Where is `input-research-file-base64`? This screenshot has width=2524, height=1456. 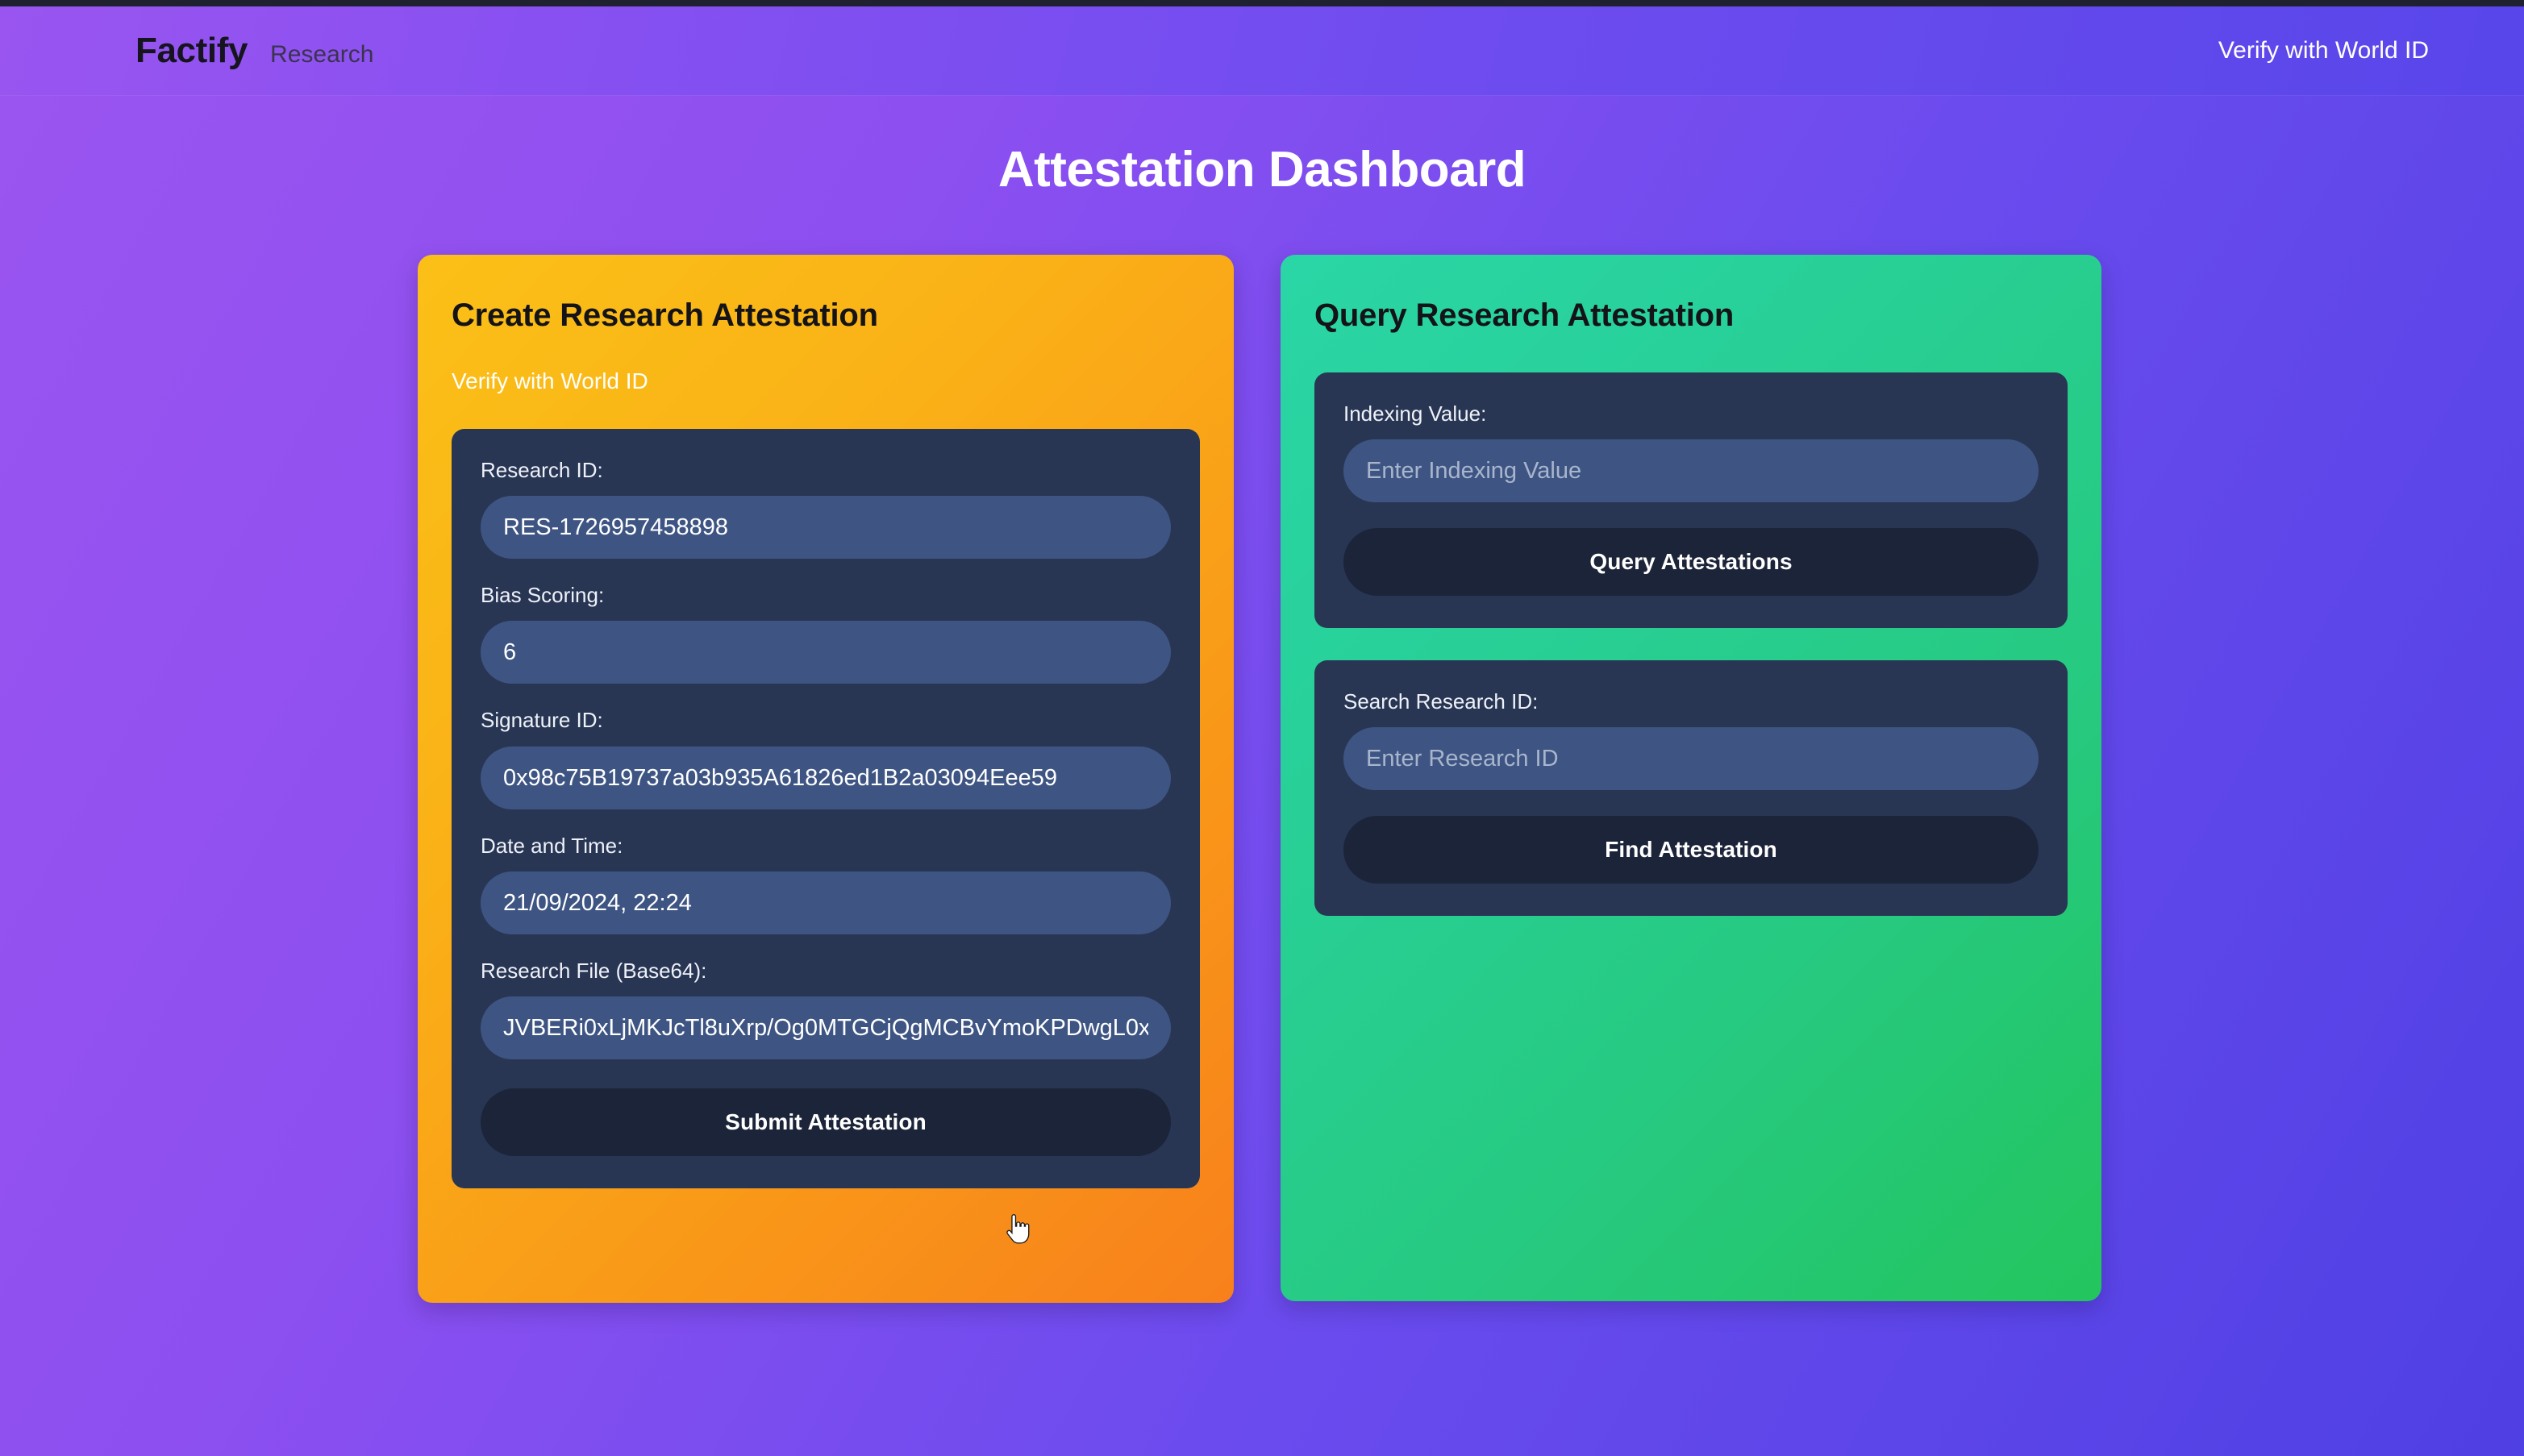 input-research-file-base64 is located at coordinates (826, 1027).